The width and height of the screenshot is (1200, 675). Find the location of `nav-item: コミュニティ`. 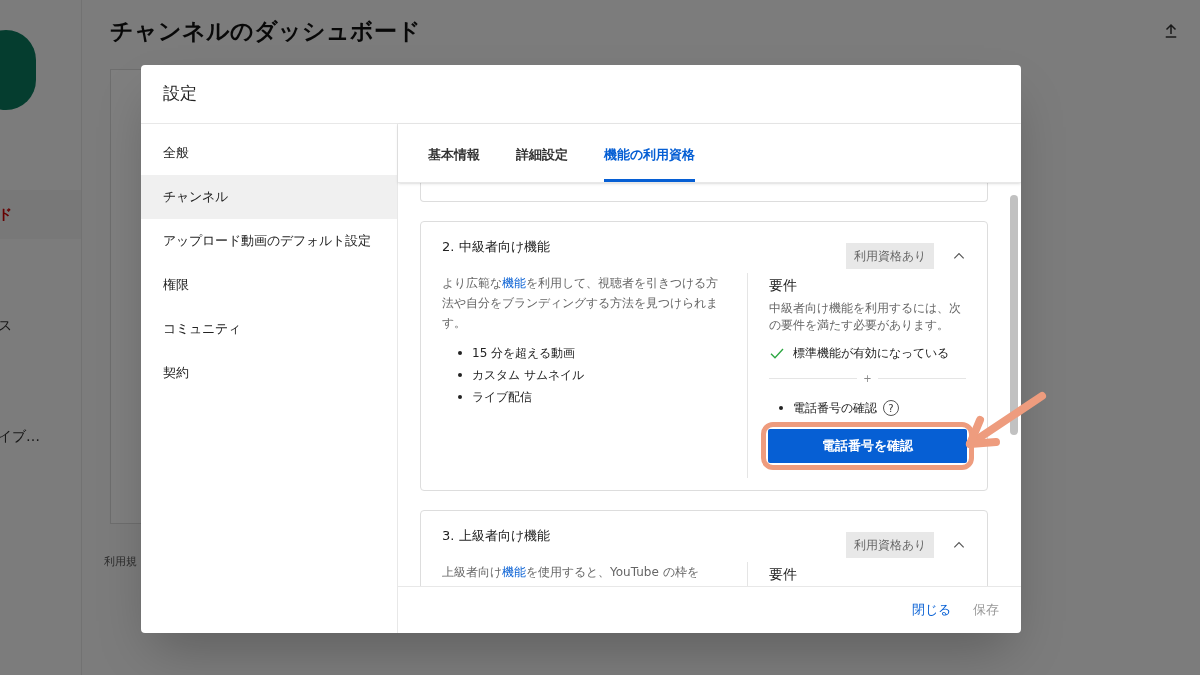

nav-item: コミュニティ is located at coordinates (269, 329).